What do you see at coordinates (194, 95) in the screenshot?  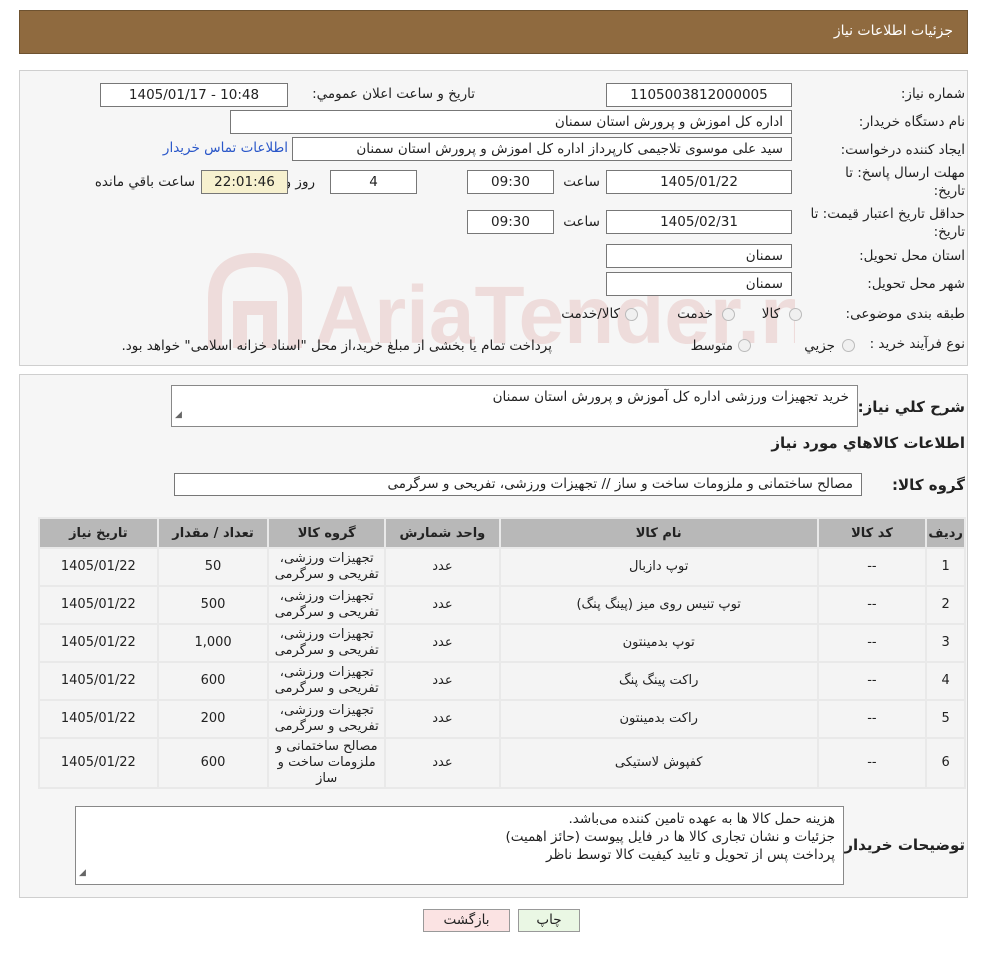 I see `announce-field: 1405/01/17 - 10:48` at bounding box center [194, 95].